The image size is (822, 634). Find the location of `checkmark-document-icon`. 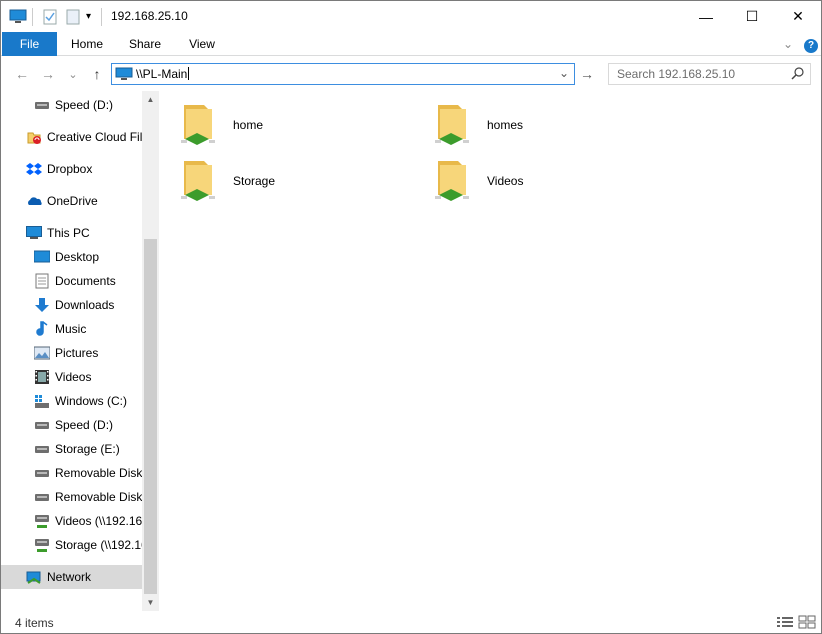

checkmark-document-icon is located at coordinates (50, 16).